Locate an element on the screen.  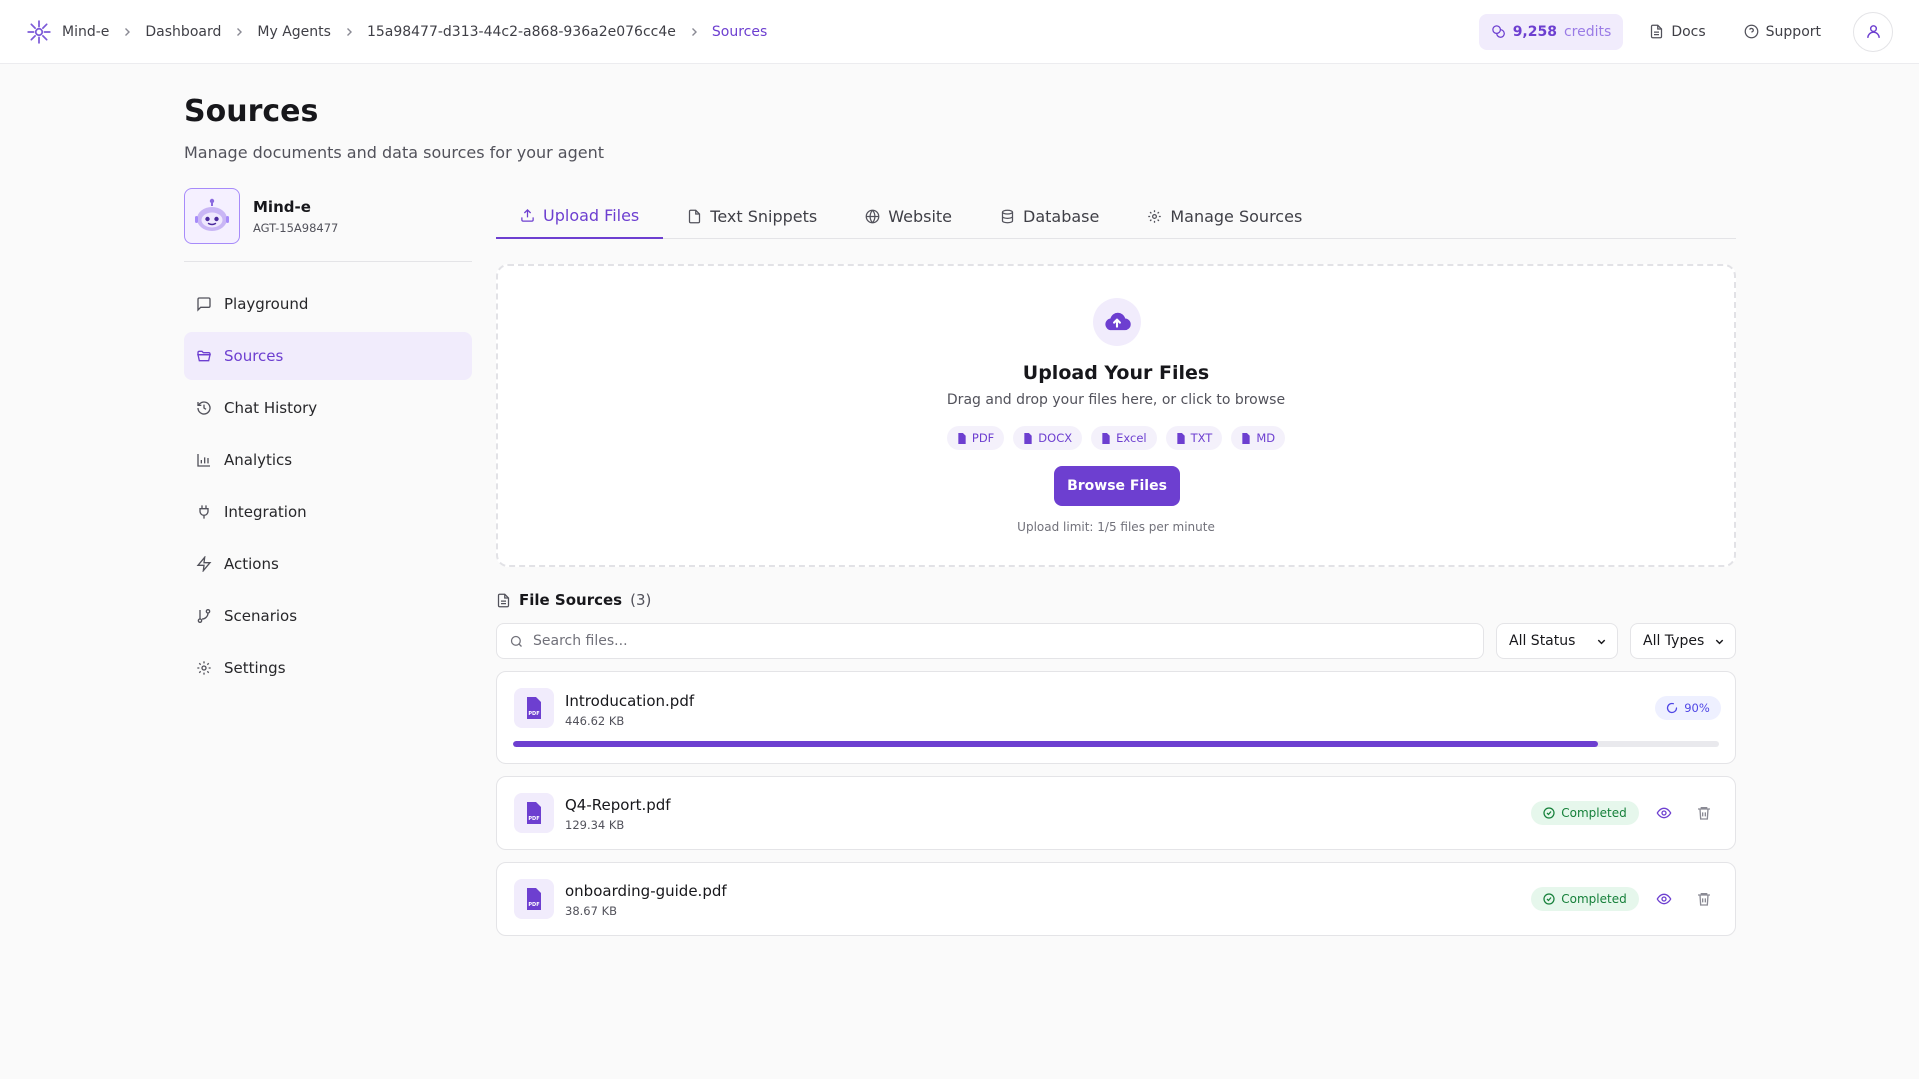
history-icon is located at coordinates (204, 408).